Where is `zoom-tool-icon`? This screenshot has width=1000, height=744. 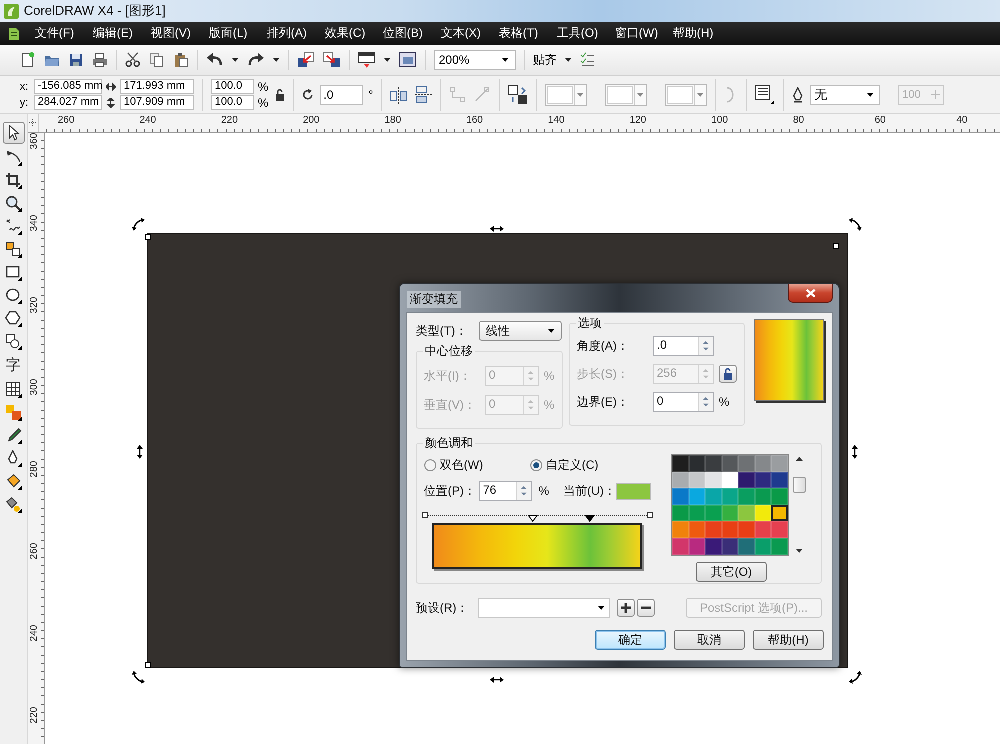 zoom-tool-icon is located at coordinates (13, 204).